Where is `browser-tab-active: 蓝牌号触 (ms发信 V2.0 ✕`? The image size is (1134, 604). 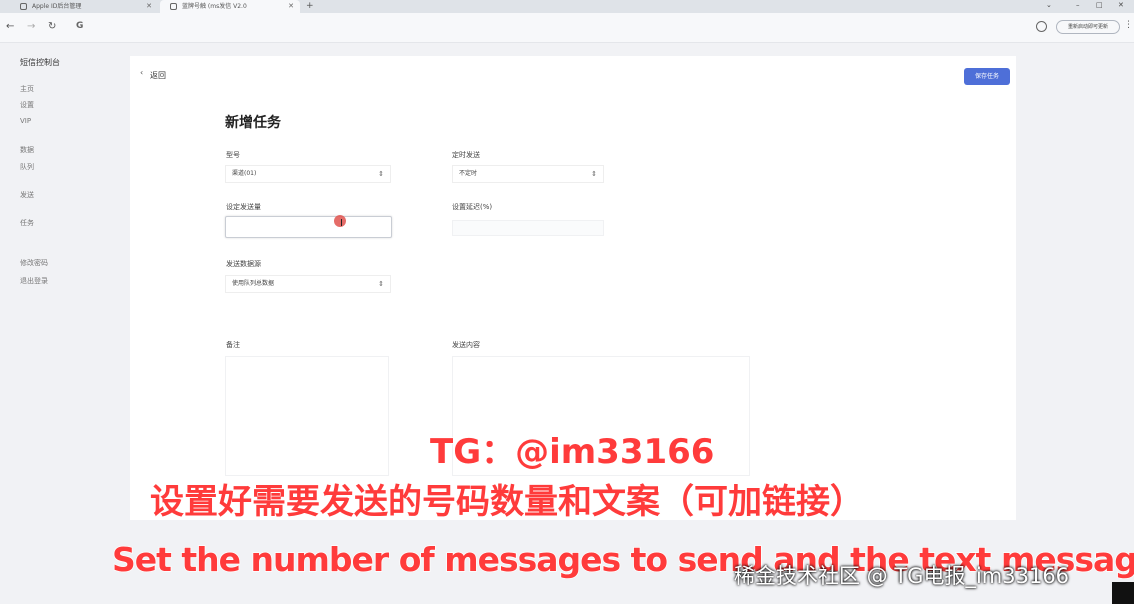 browser-tab-active: 蓝牌号触 (ms发信 V2.0 ✕ is located at coordinates (230, 6).